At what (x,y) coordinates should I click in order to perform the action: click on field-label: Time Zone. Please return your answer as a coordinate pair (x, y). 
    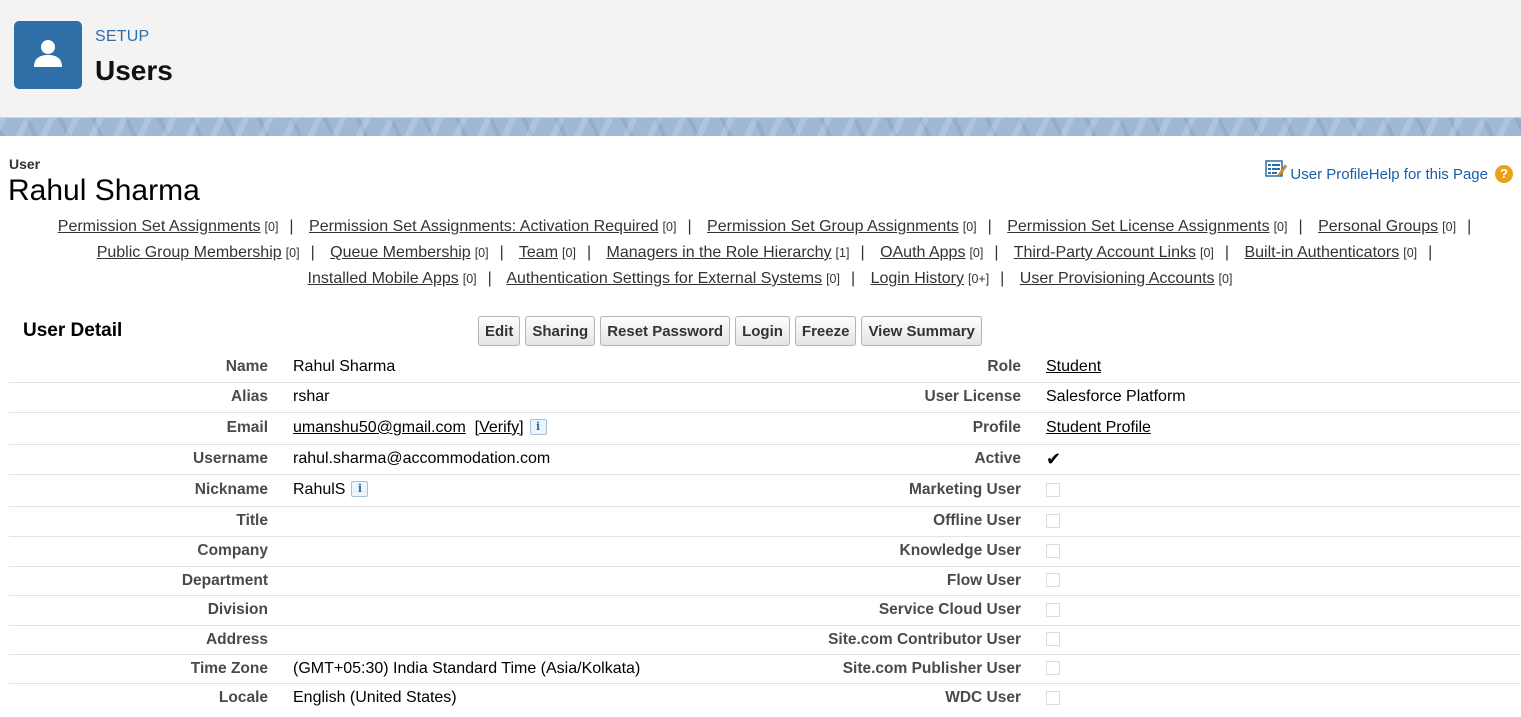
    Looking at the image, I should click on (229, 668).